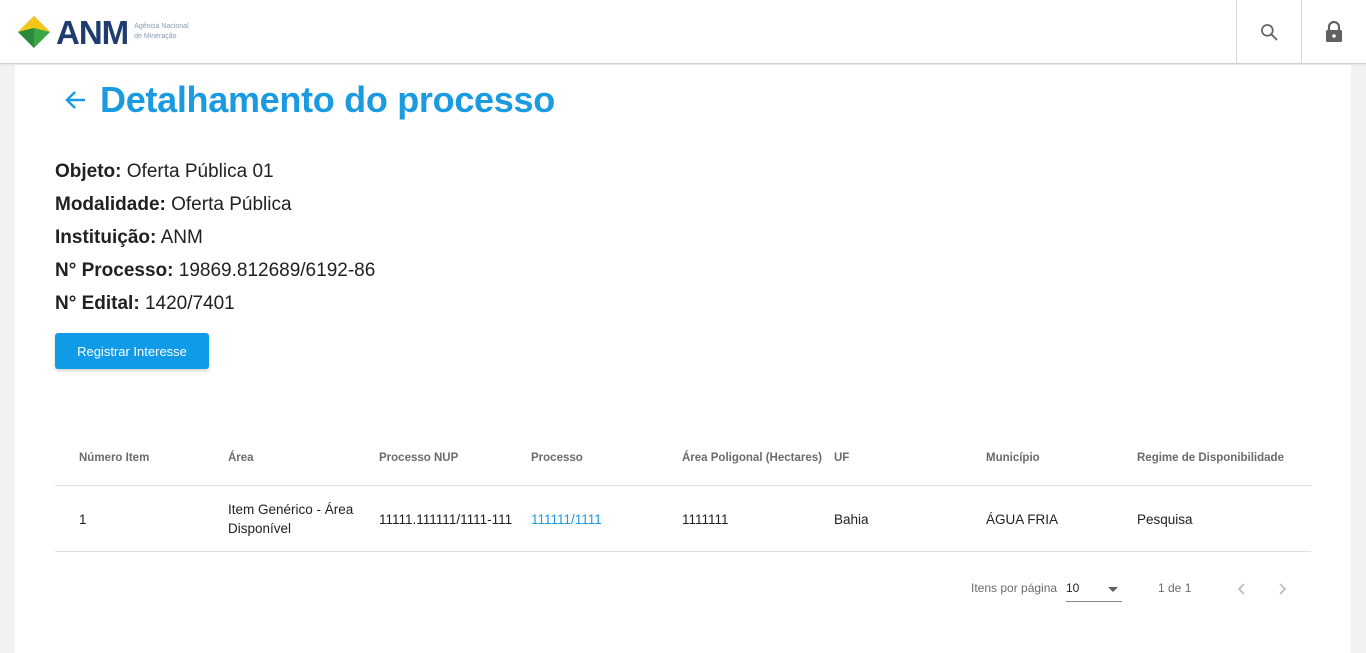 This screenshot has width=1366, height=653. Describe the element at coordinates (110, 204) in the screenshot. I see `info-label: Modalidade:` at that location.